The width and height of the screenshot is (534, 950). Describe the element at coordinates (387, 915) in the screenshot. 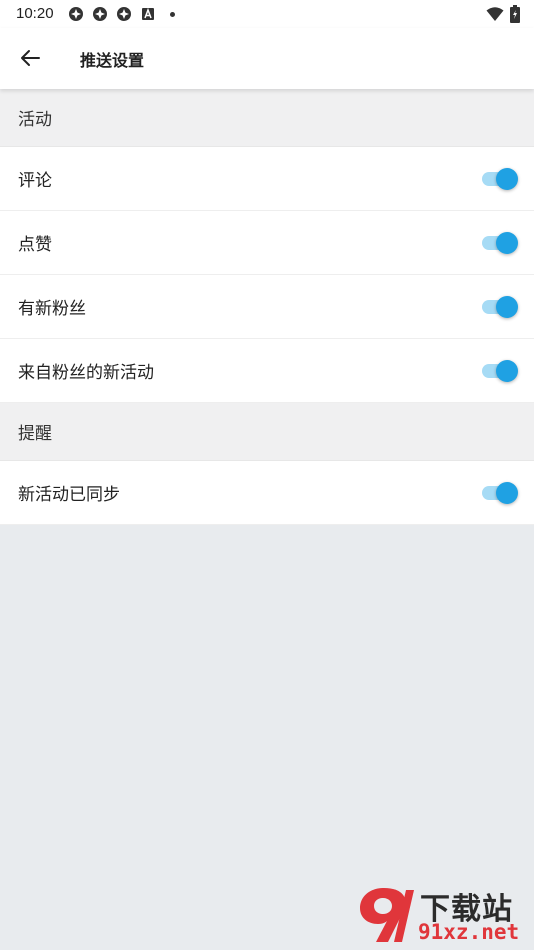

I see `watermark-logo-icon` at that location.